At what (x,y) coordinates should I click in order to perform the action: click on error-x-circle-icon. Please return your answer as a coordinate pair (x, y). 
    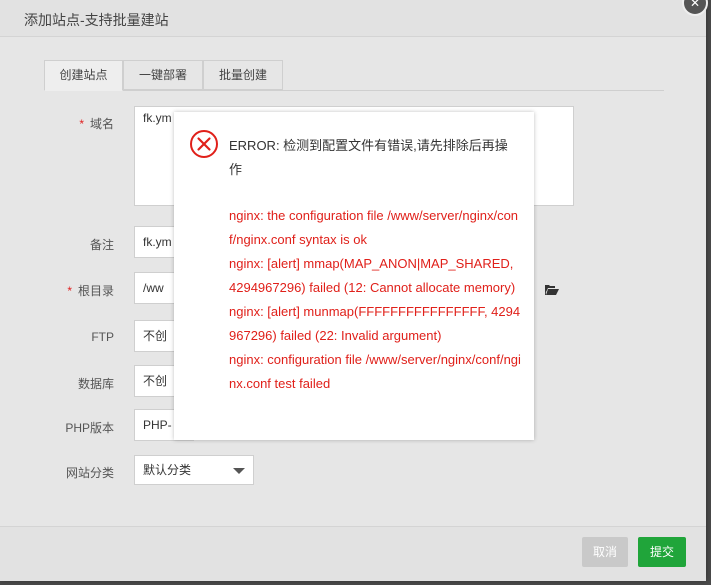
    Looking at the image, I should click on (204, 145).